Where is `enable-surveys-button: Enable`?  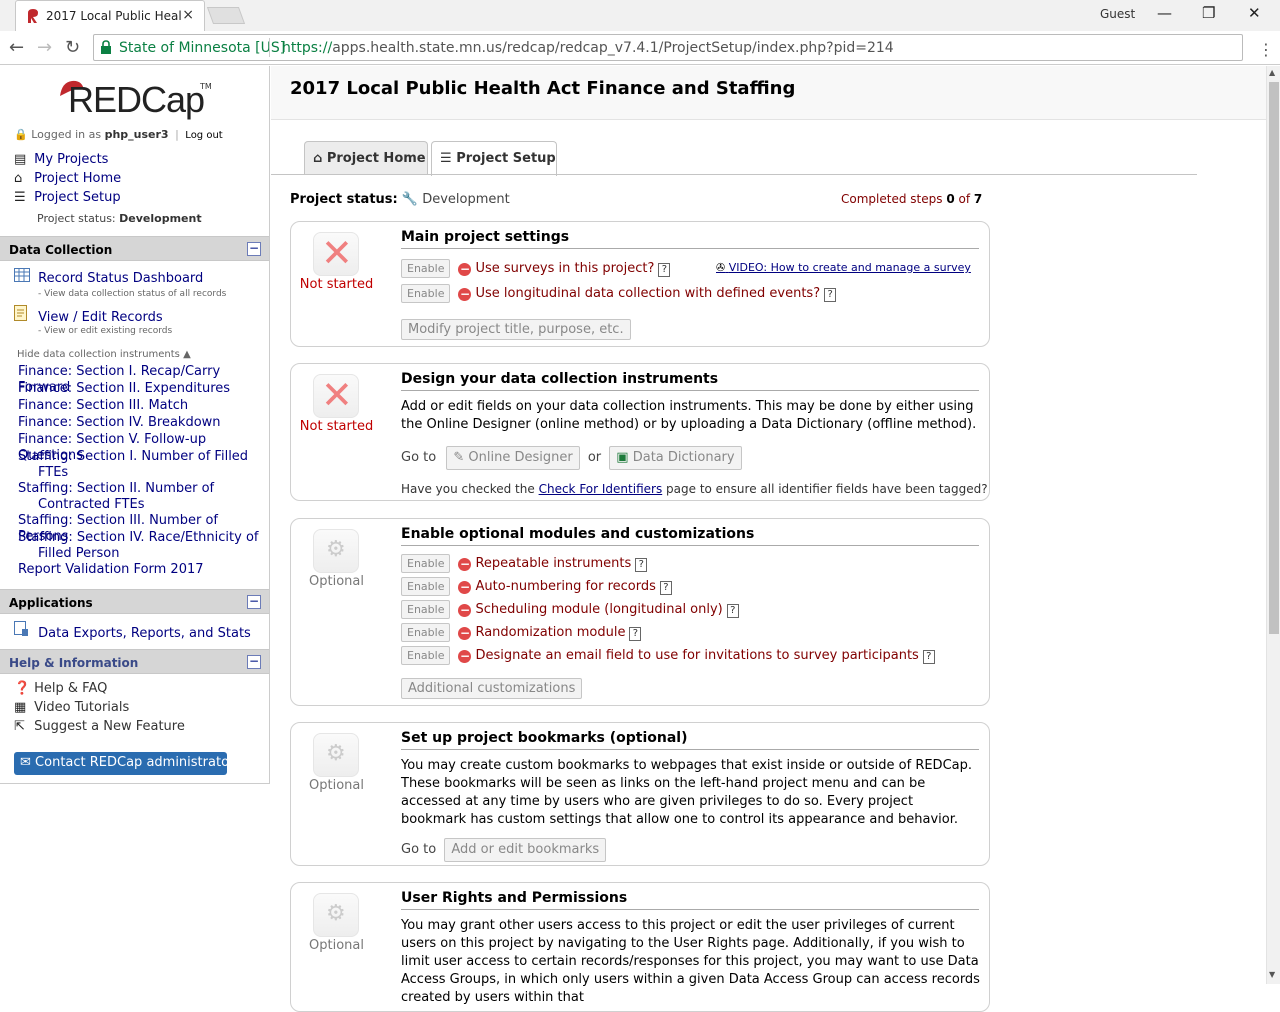
enable-surveys-button: Enable is located at coordinates (426, 268).